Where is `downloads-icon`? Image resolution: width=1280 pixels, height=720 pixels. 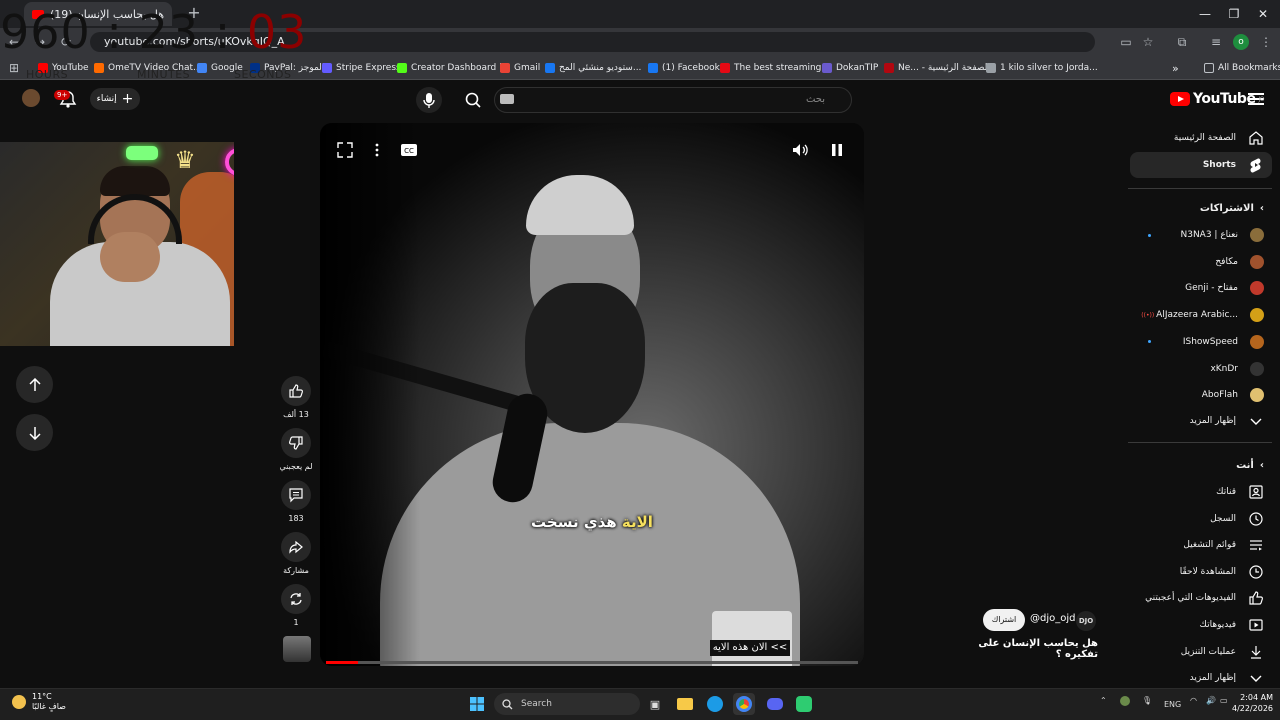 downloads-icon is located at coordinates (1256, 652).